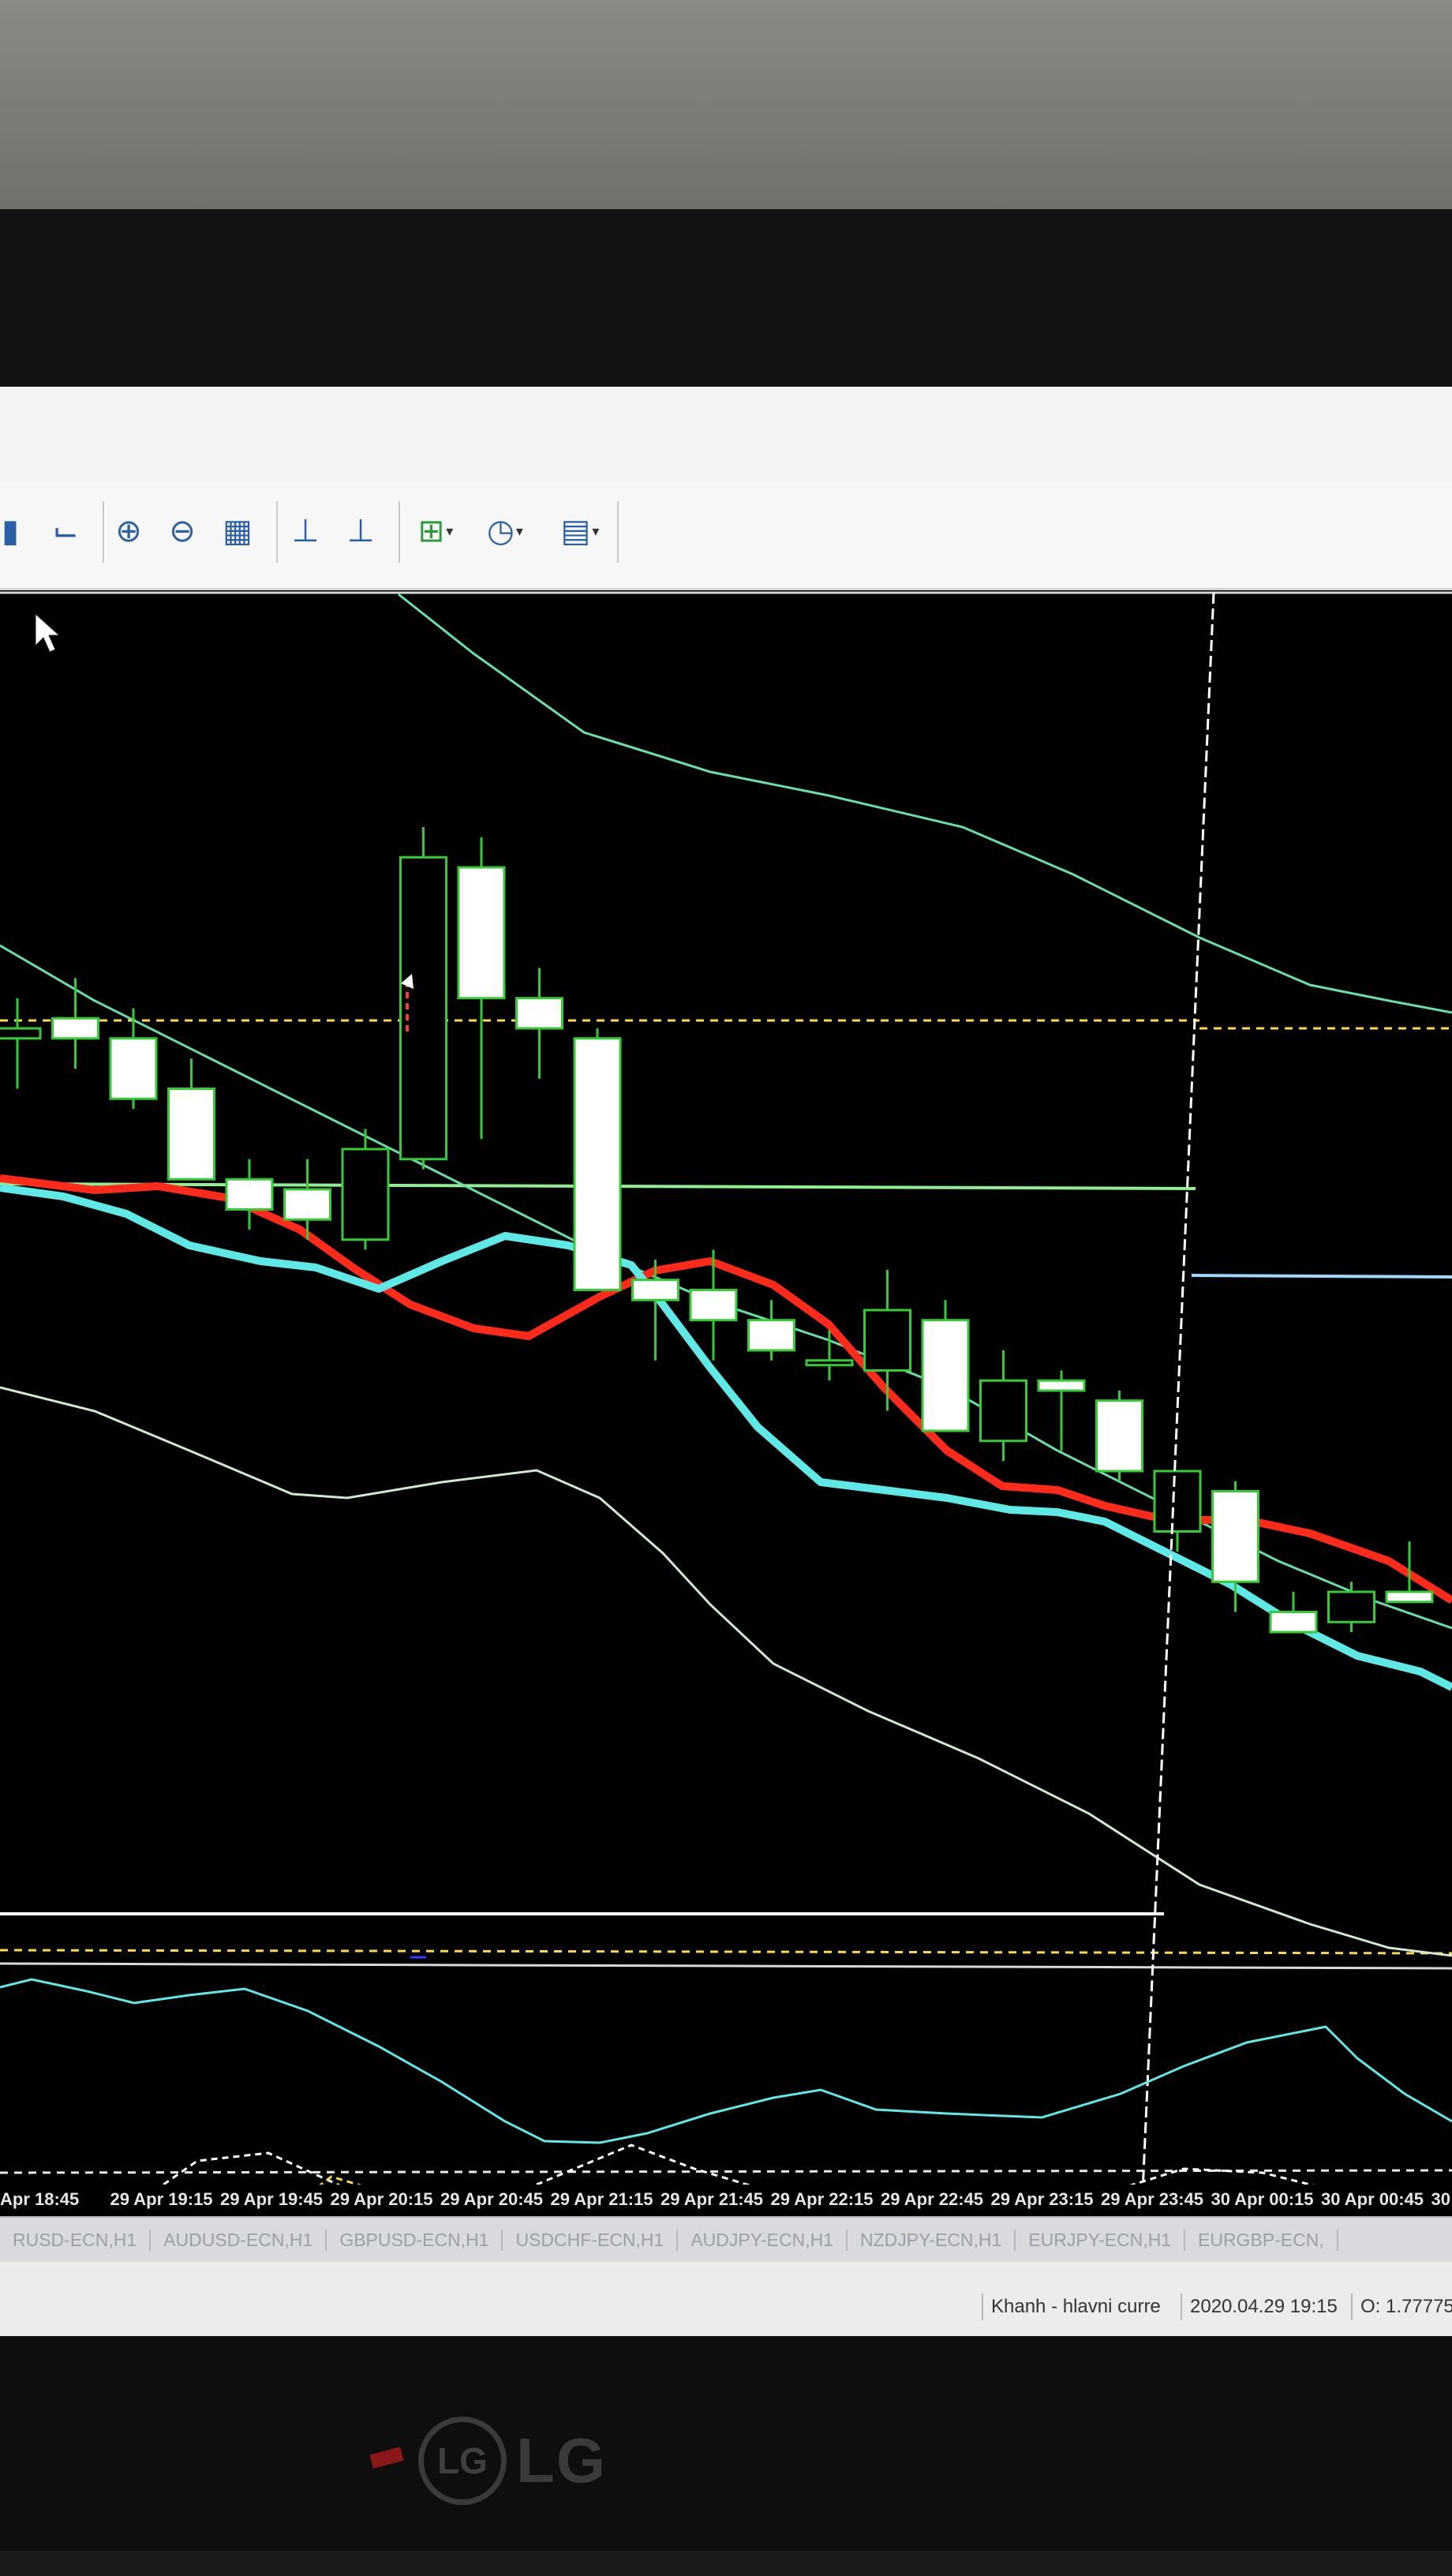  What do you see at coordinates (1441, 2199) in the screenshot?
I see `time-axis-label: 30 Ap` at bounding box center [1441, 2199].